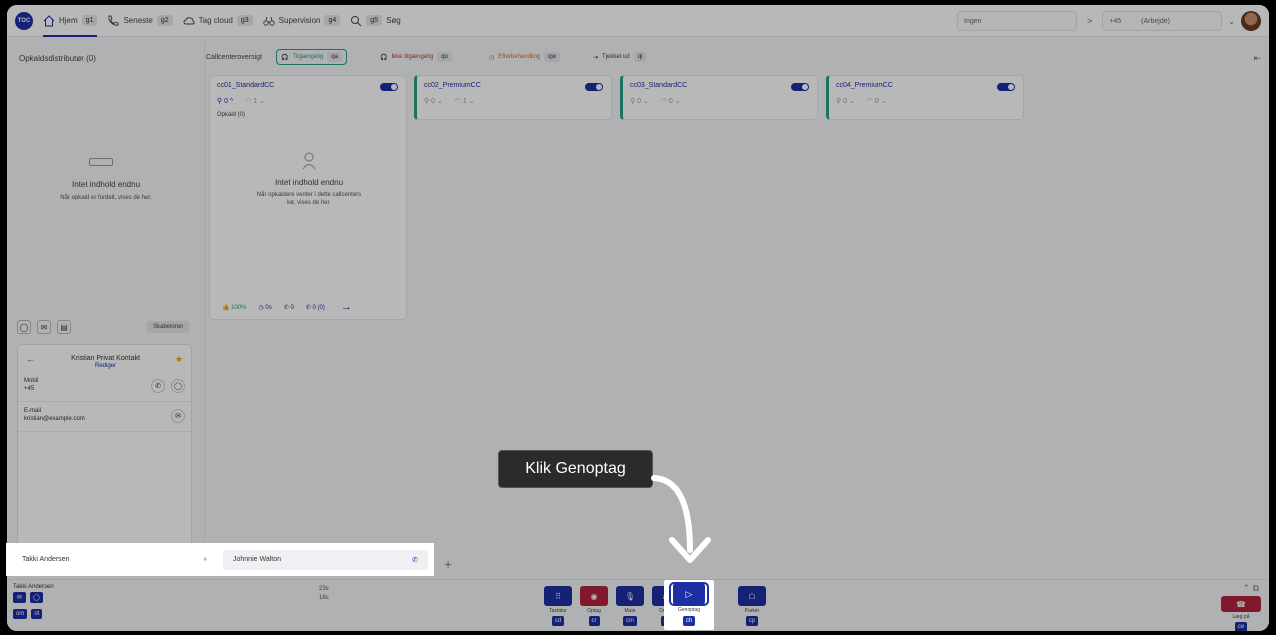 This screenshot has width=1276, height=635. Describe the element at coordinates (752, 621) in the screenshot. I see `shortcut-badge: cp` at that location.